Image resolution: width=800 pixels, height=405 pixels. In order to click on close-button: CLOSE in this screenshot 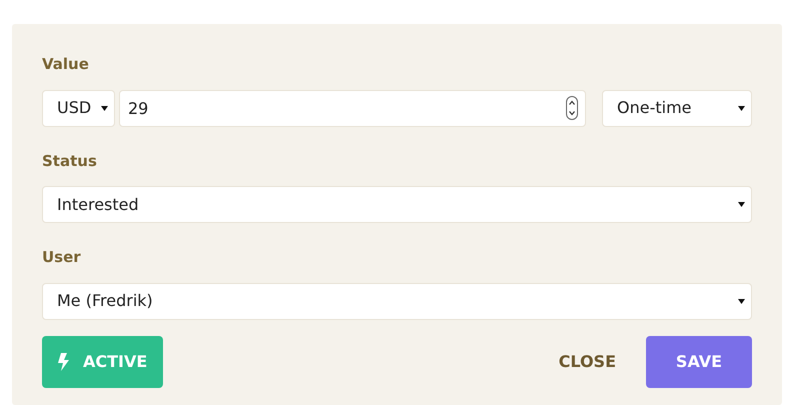, I will do `click(587, 362)`.